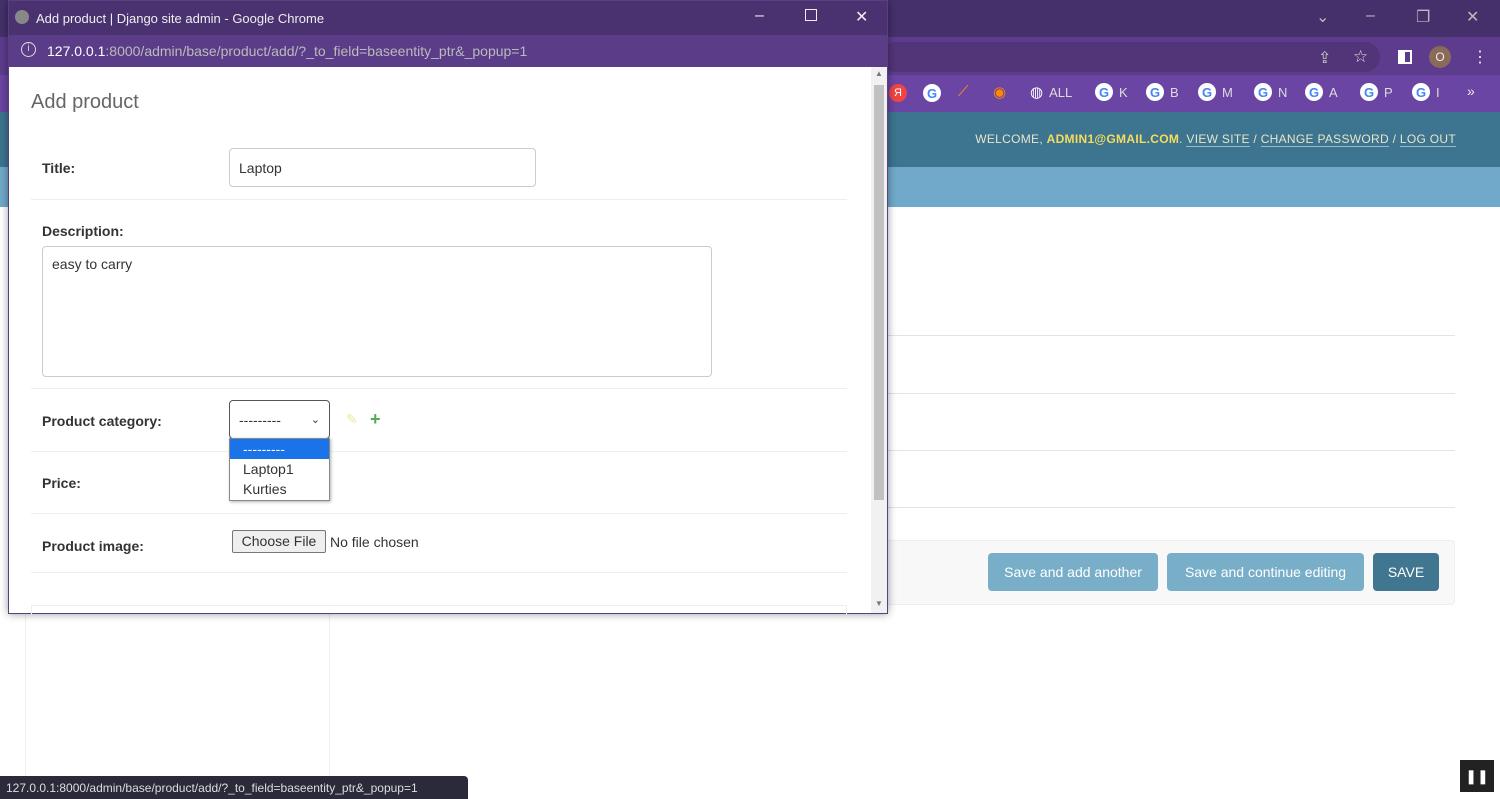 The width and height of the screenshot is (1500, 799). I want to click on bookmark-p: GP, so click(1376, 92).